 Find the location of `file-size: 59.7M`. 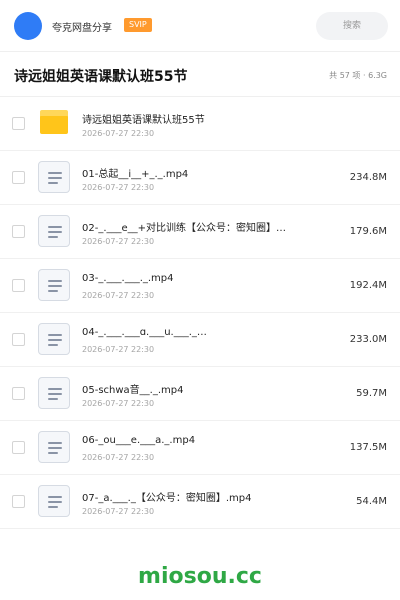

file-size: 59.7M is located at coordinates (371, 393).